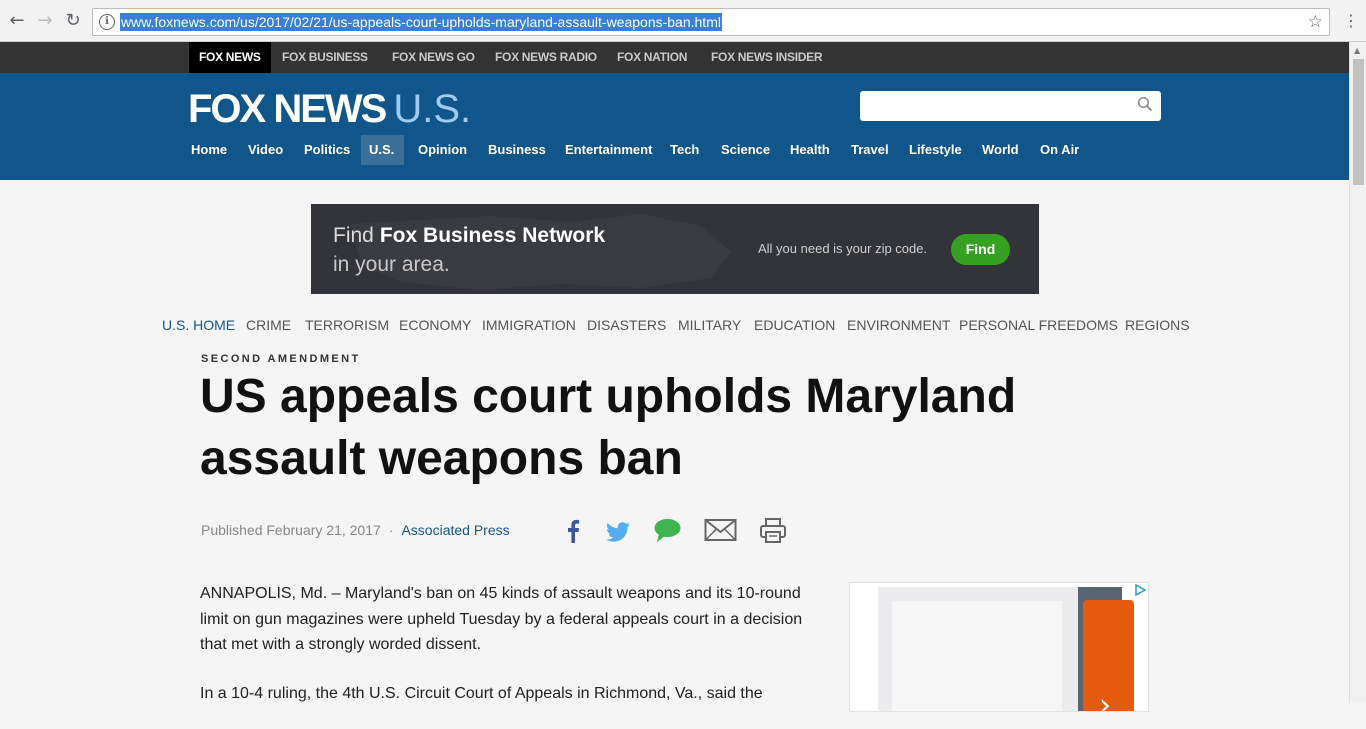 The width and height of the screenshot is (1366, 729). What do you see at coordinates (977, 656) in the screenshot?
I see `ad-photo-bed` at bounding box center [977, 656].